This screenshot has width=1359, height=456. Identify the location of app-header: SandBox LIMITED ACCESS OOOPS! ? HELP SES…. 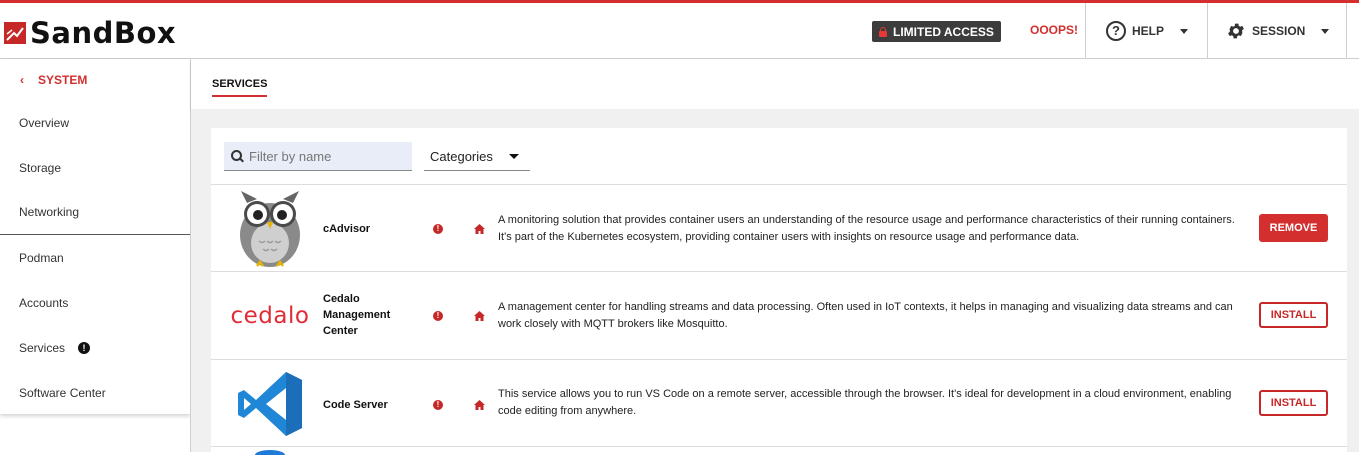
(679, 31).